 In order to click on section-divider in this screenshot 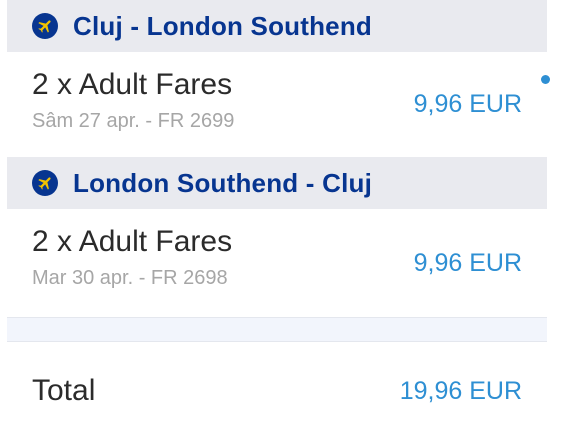, I will do `click(277, 329)`.